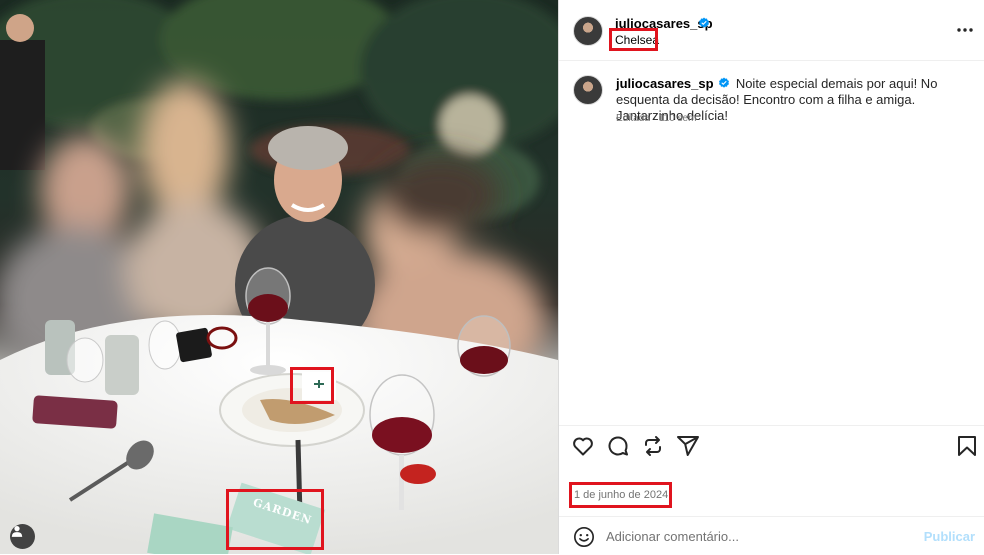 The image size is (984, 555). I want to click on highlight-box-date, so click(620, 495).